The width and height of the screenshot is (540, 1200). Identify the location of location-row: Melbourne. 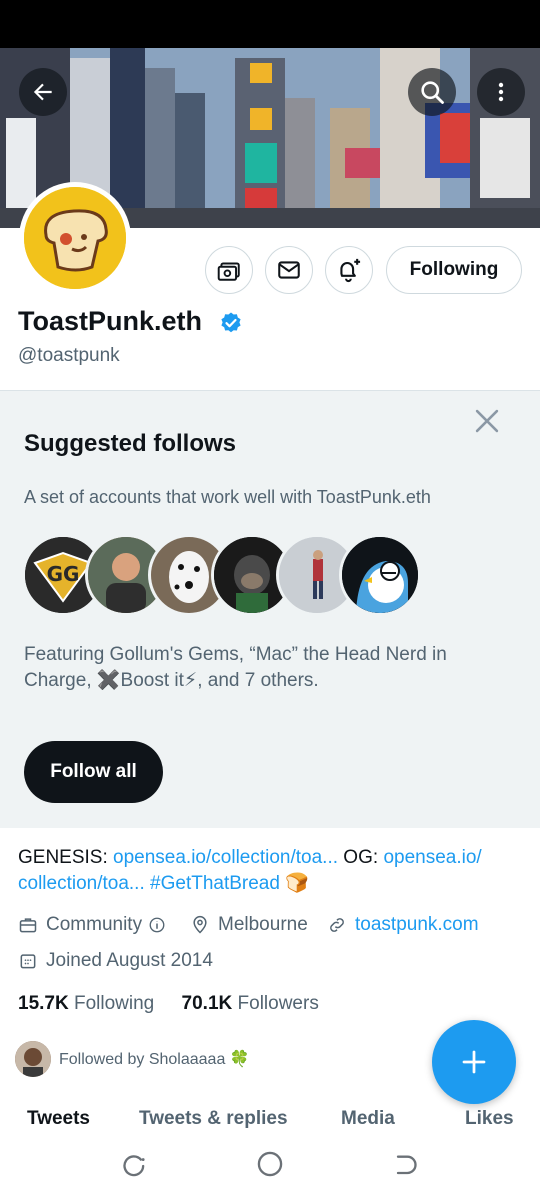
(249, 925).